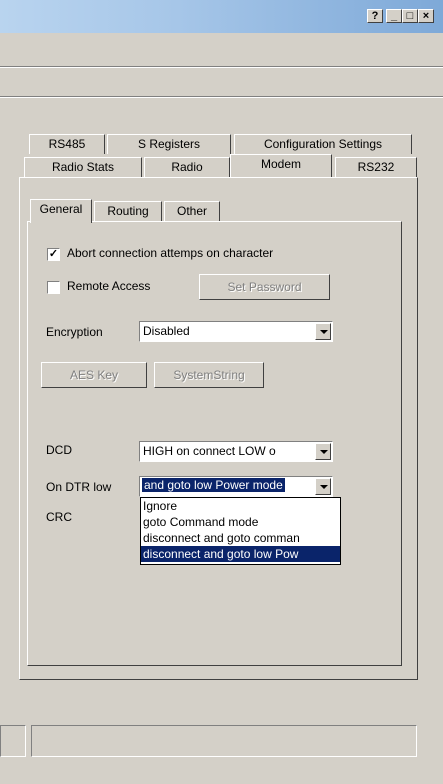  I want to click on abort-checkbox: ✓, so click(53, 254).